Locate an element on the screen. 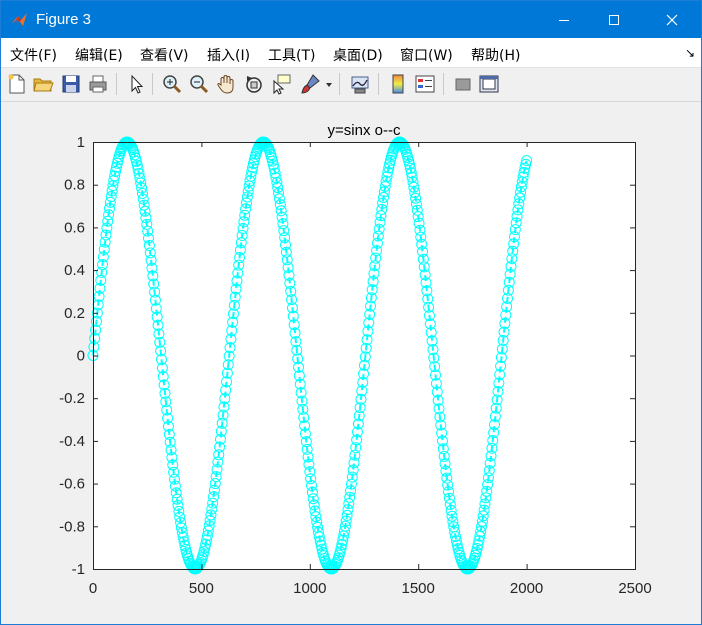 Image resolution: width=702 pixels, height=625 pixels. x-tick-label: 500 is located at coordinates (201, 588).